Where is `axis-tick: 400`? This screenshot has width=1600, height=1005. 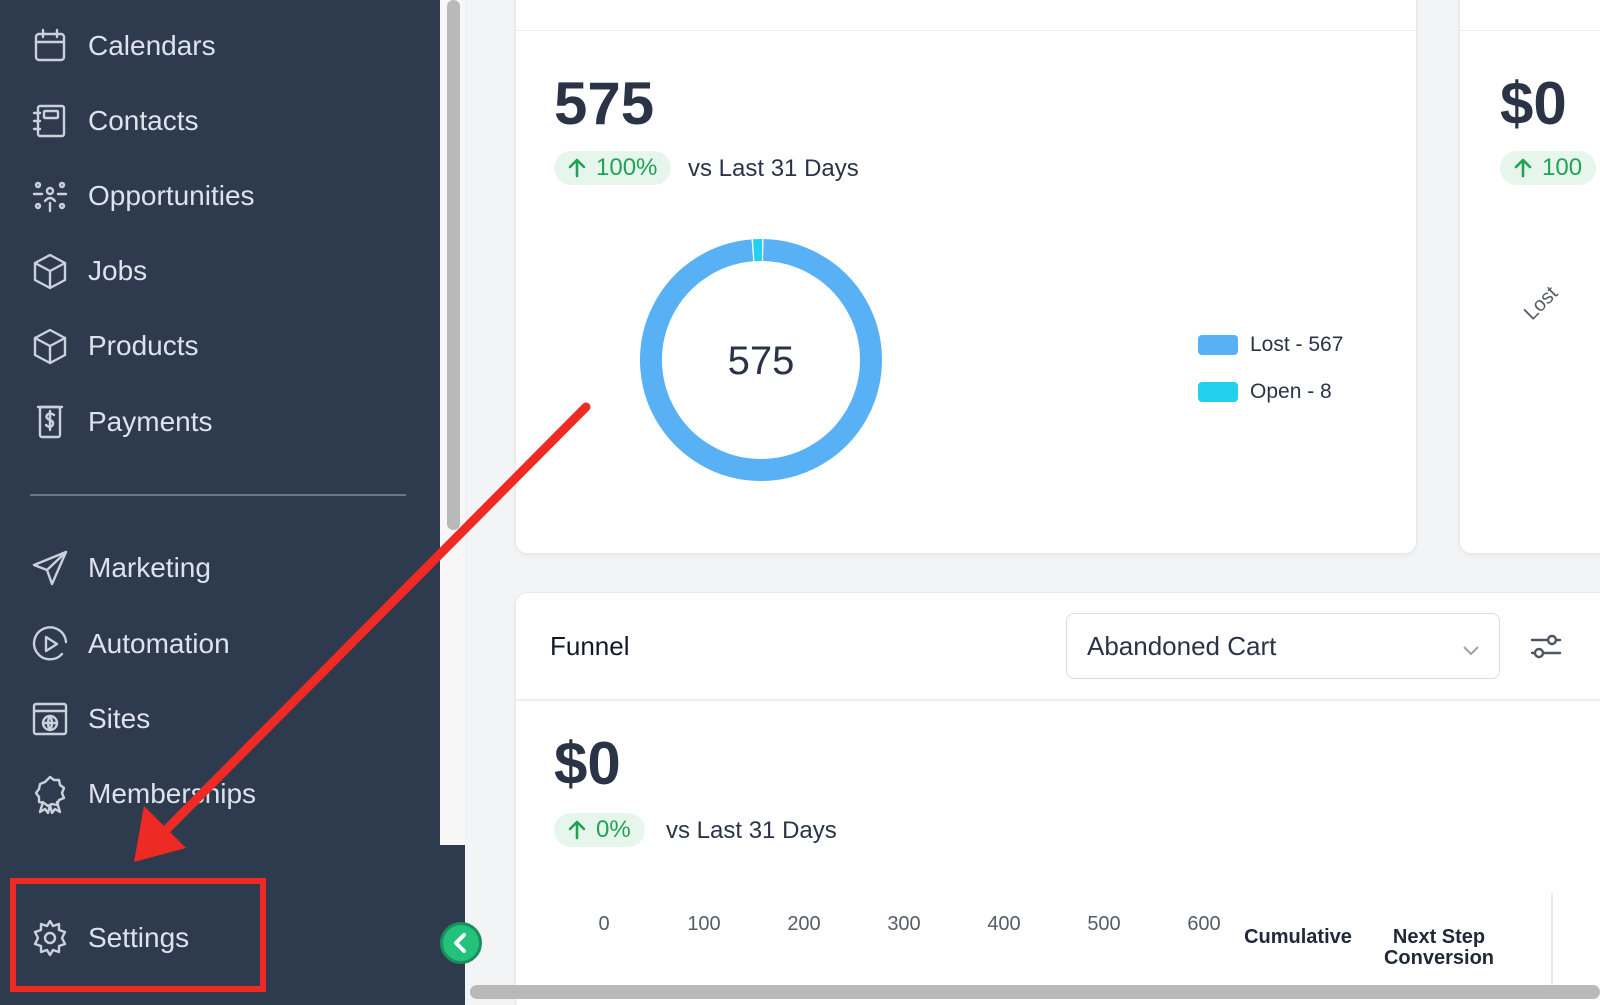 axis-tick: 400 is located at coordinates (1004, 924).